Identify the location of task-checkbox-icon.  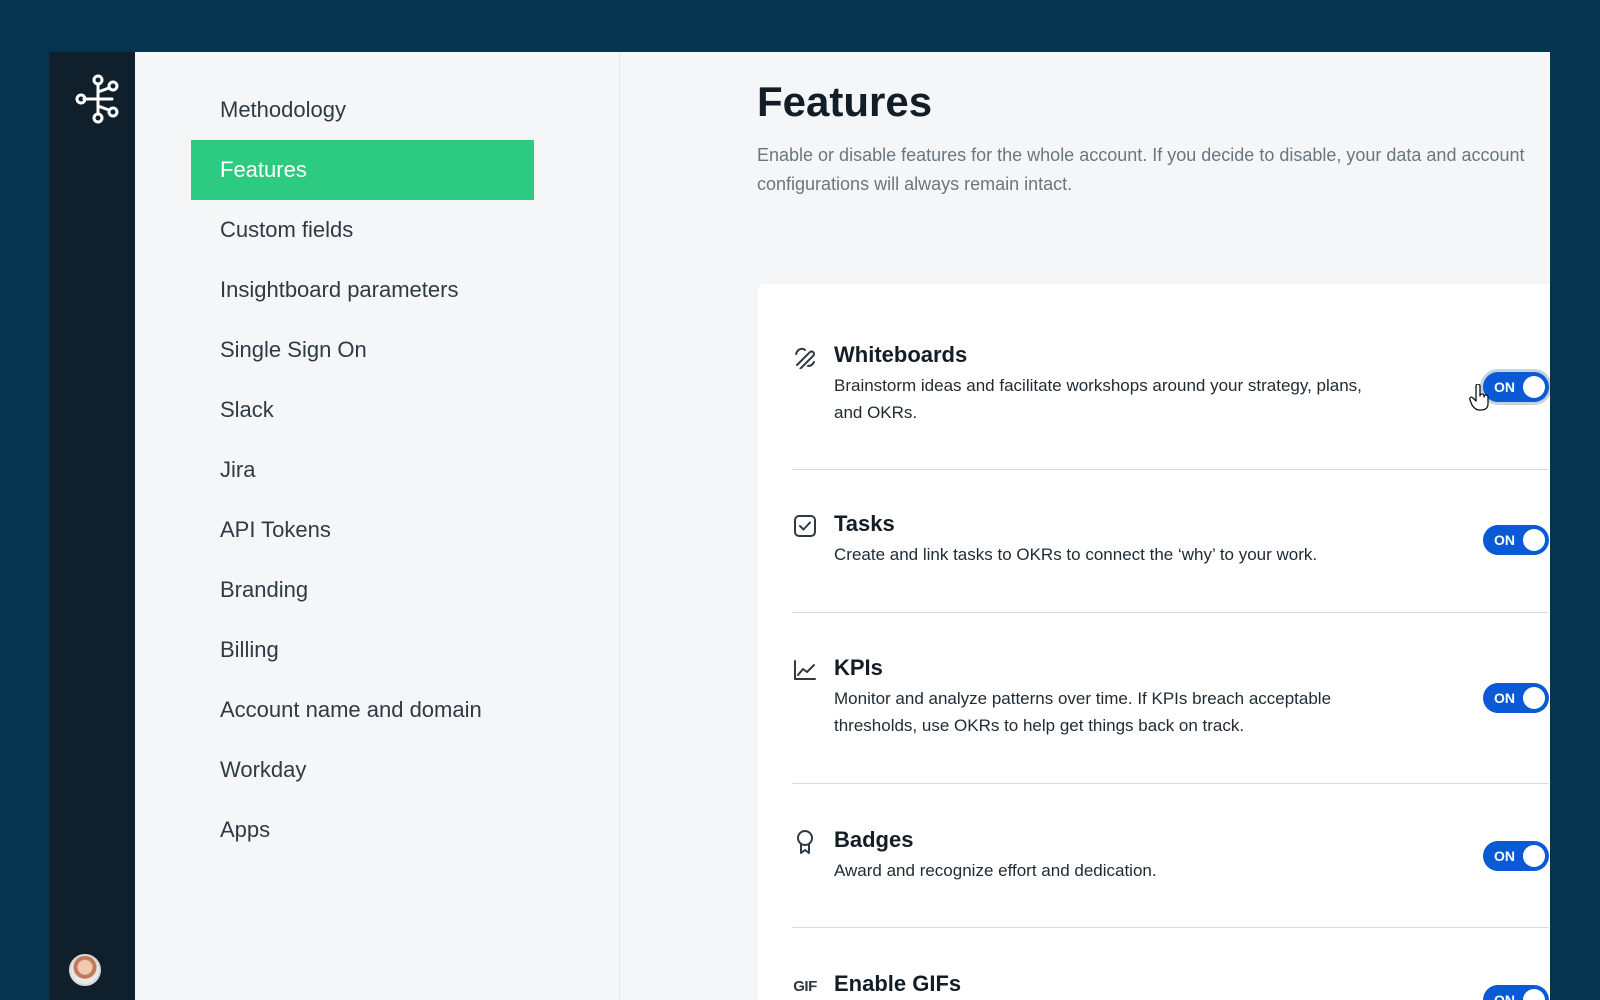
(805, 526).